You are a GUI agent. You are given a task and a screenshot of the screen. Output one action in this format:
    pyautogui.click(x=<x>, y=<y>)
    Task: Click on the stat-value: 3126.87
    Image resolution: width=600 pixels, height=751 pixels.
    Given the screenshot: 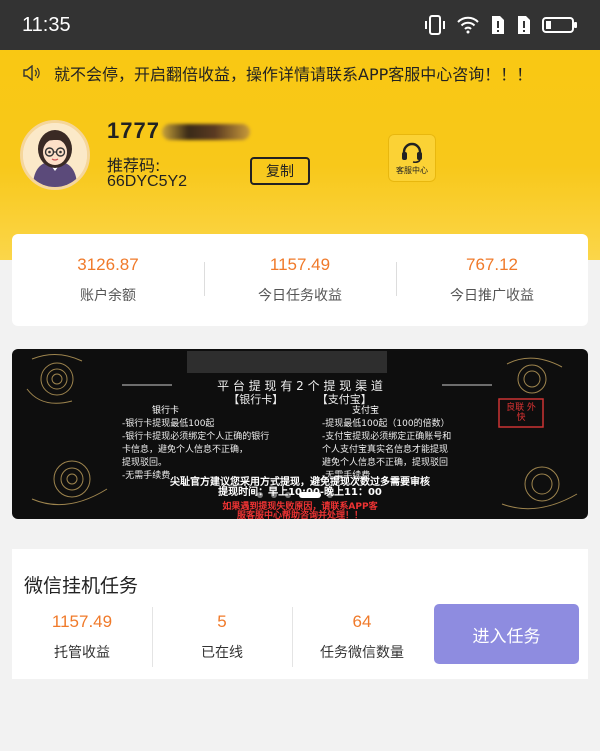 What is the action you would take?
    pyautogui.click(x=108, y=264)
    